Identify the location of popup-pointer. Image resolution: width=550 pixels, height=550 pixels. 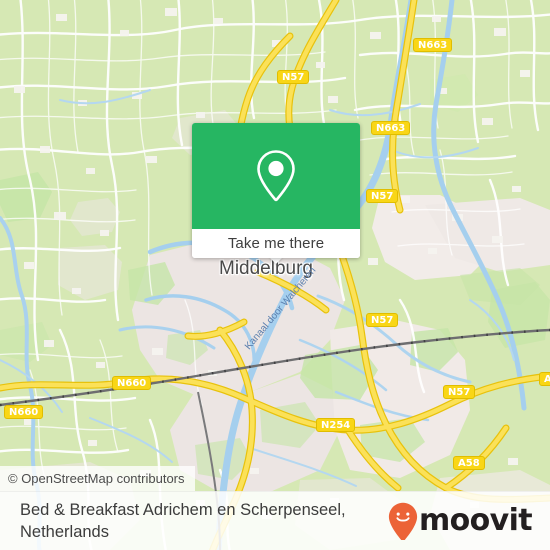
(276, 260).